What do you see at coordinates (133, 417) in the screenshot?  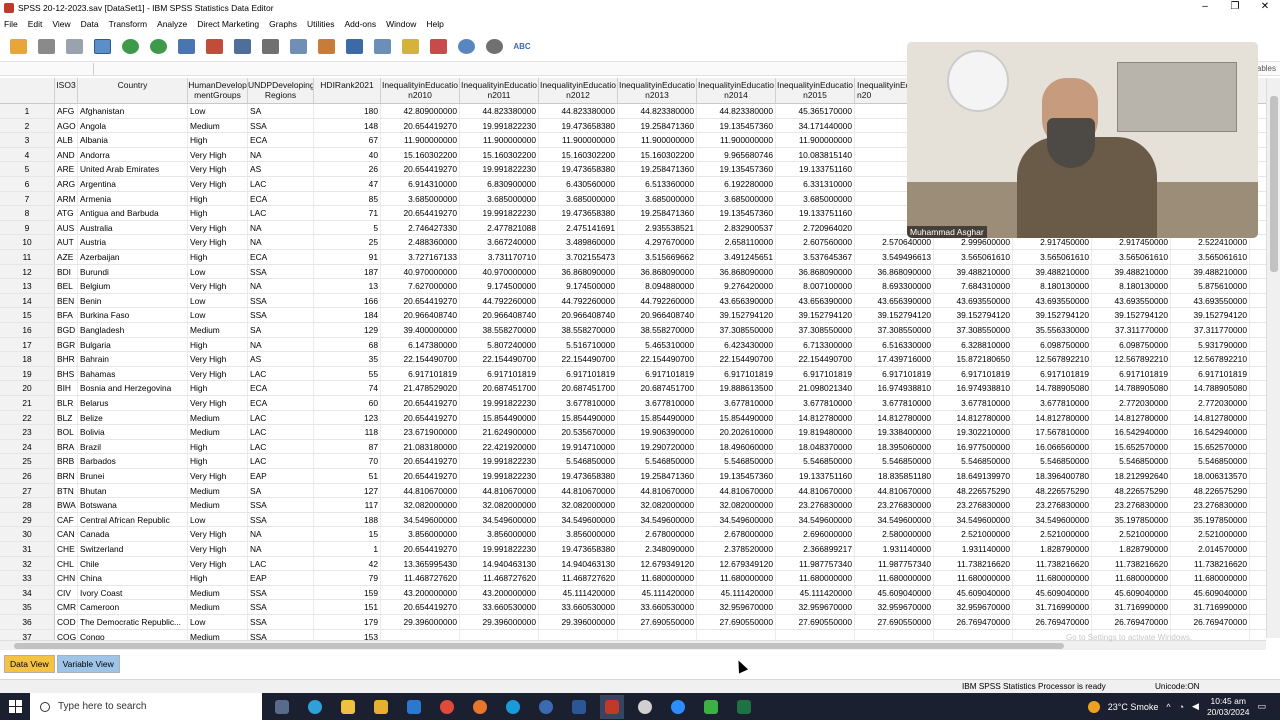 I see `country-cell: Belize` at bounding box center [133, 417].